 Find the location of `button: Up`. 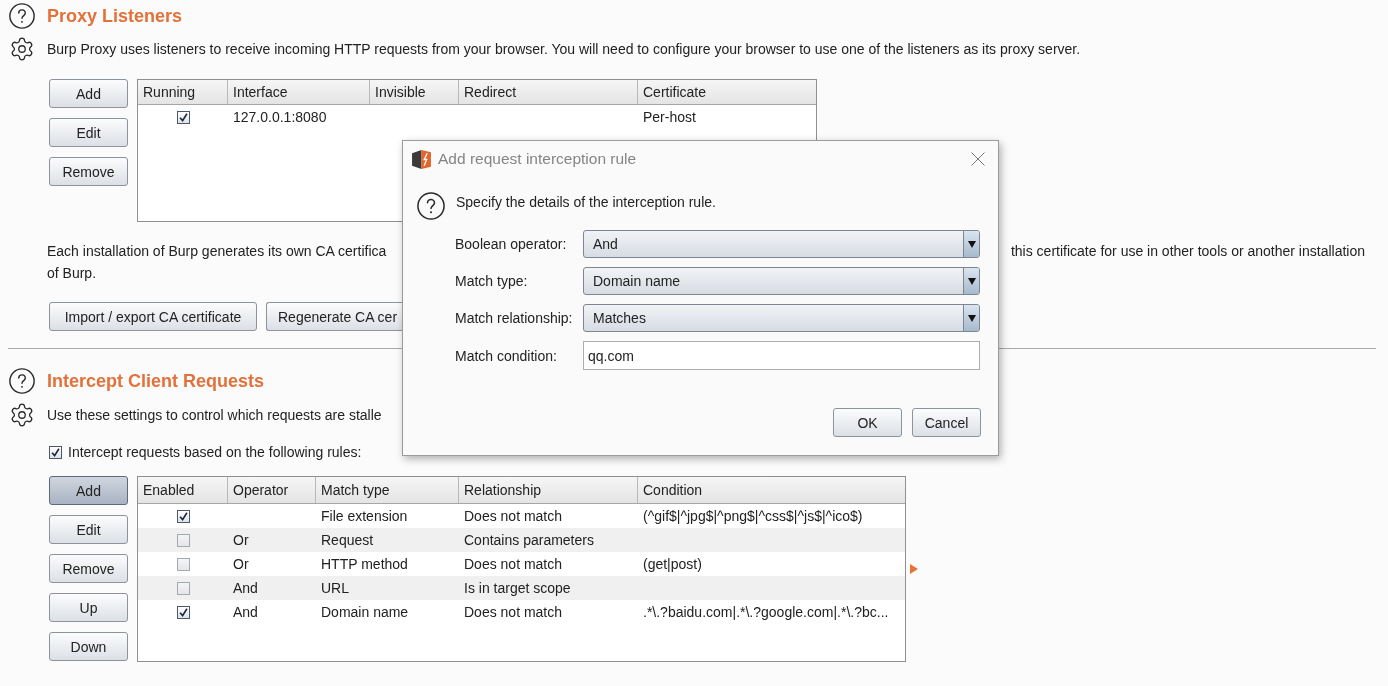

button: Up is located at coordinates (88, 607).